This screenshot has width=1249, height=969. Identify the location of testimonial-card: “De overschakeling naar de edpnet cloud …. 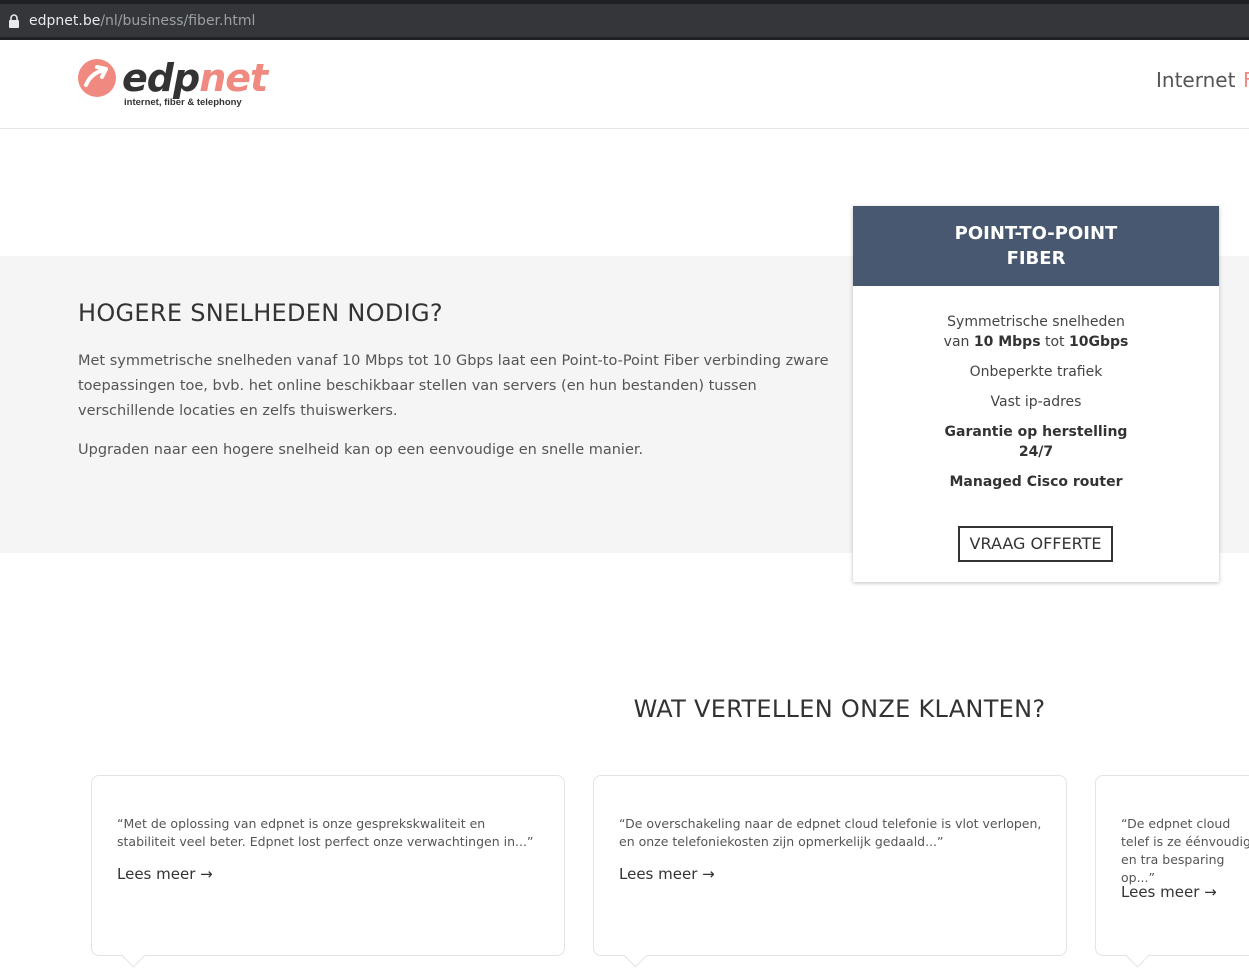
(830, 871).